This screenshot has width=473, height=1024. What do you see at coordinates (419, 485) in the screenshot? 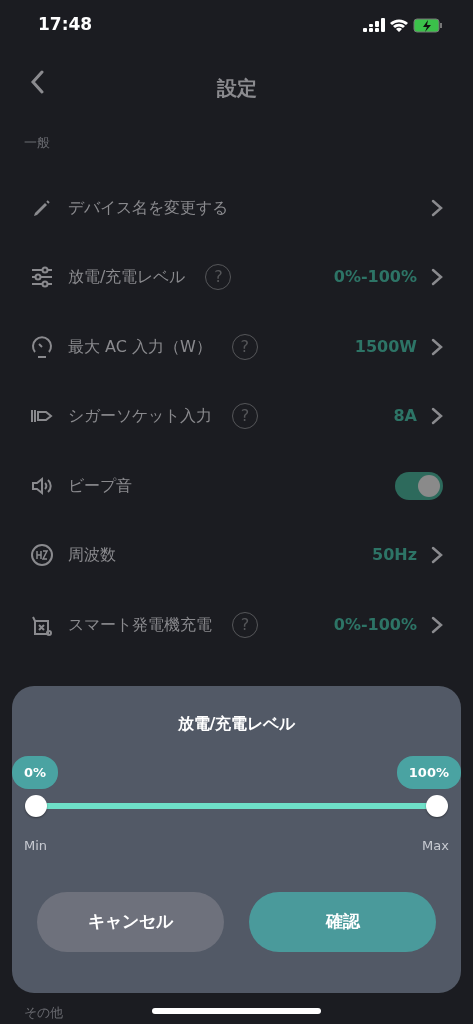
I see `toggle-switch` at bounding box center [419, 485].